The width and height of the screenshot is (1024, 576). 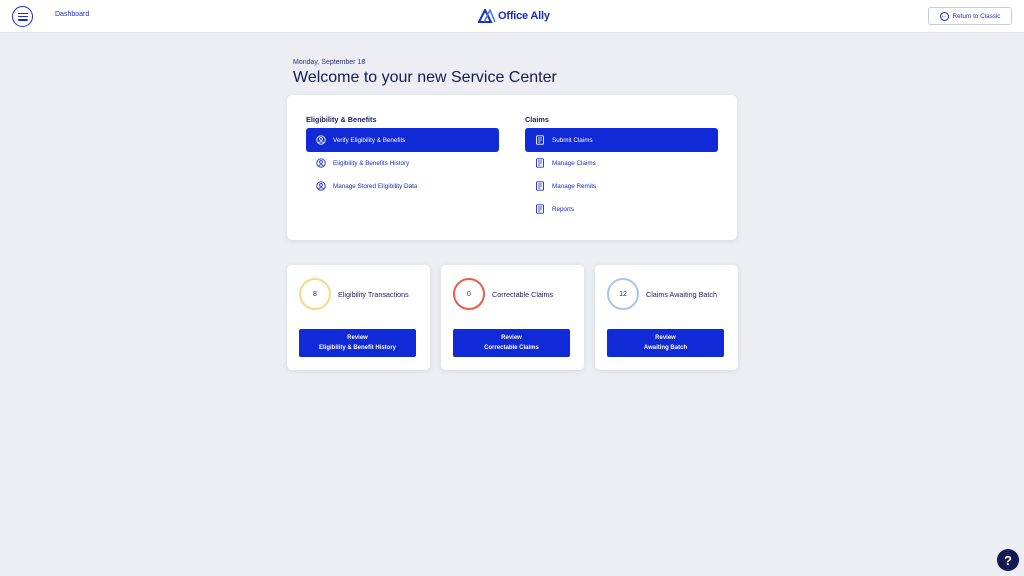 I want to click on breadcrumb-dashboard: Dashboard, so click(x=72, y=14).